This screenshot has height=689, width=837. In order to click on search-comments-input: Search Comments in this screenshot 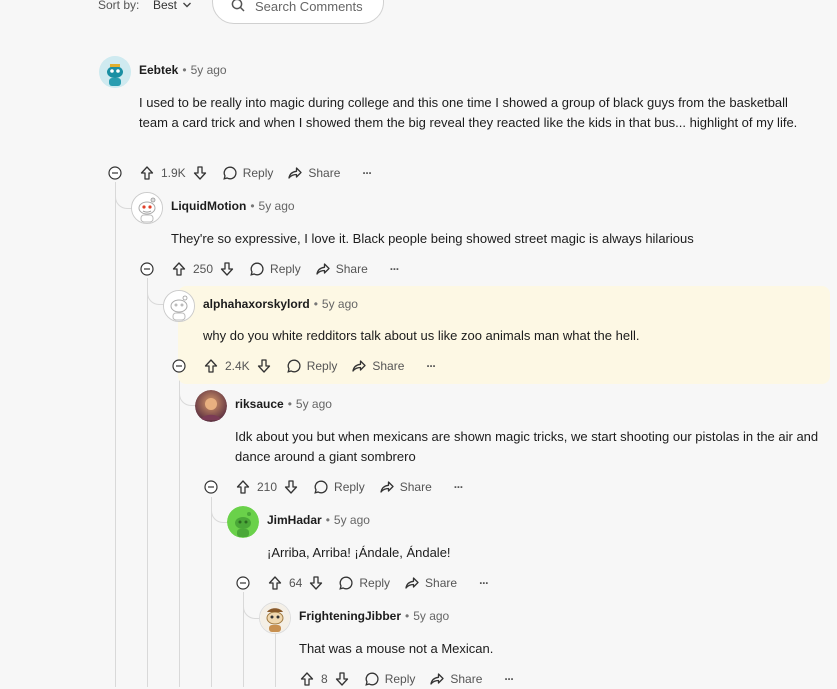, I will do `click(298, 12)`.